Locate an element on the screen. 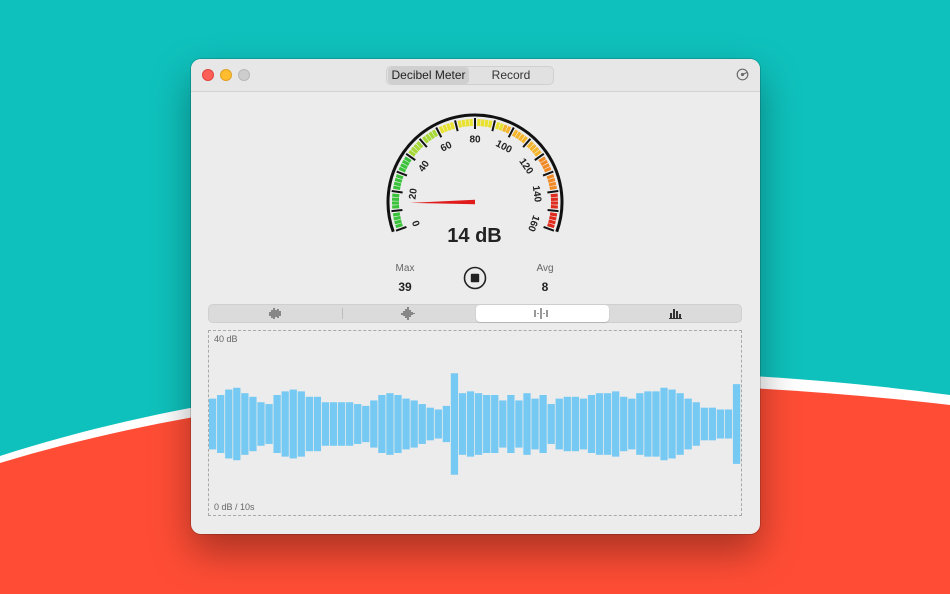  mode-waveform is located at coordinates (275, 313).